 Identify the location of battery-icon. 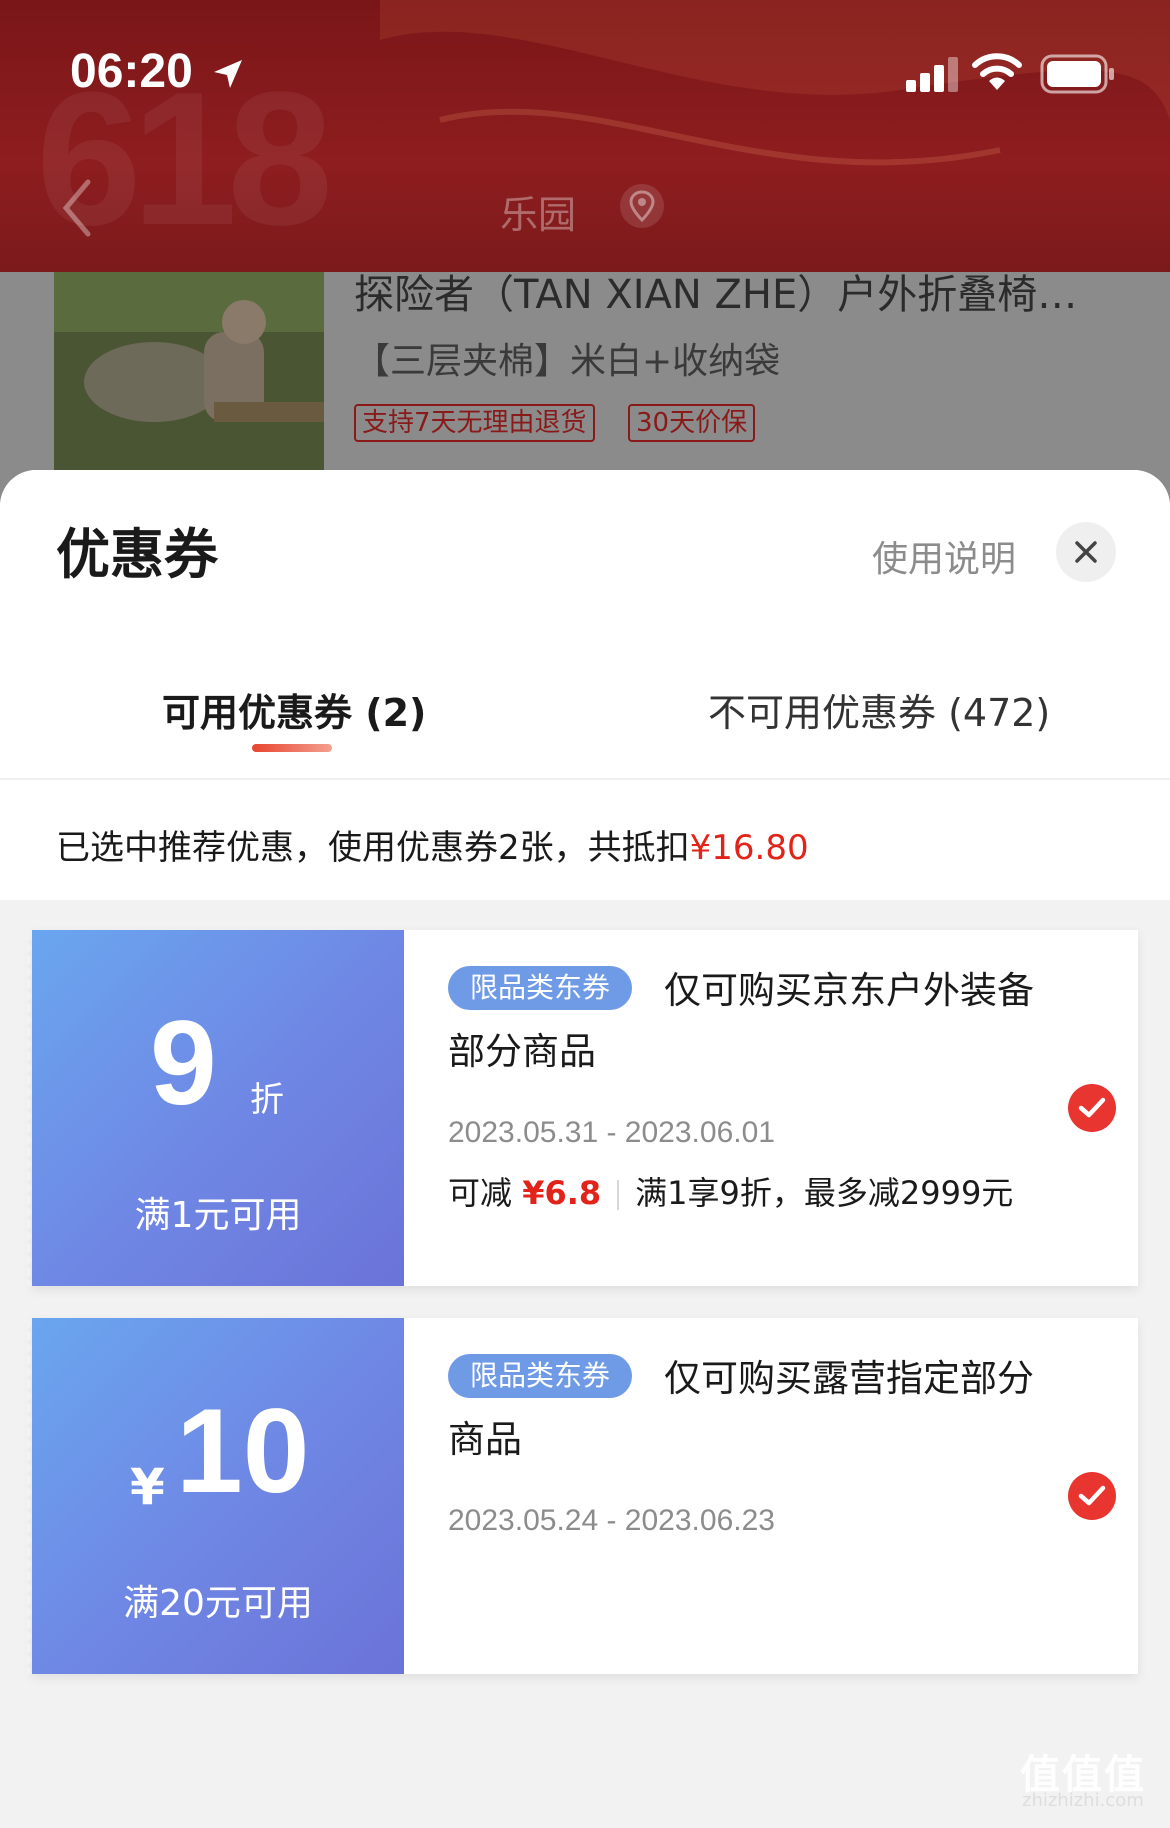
(1077, 74).